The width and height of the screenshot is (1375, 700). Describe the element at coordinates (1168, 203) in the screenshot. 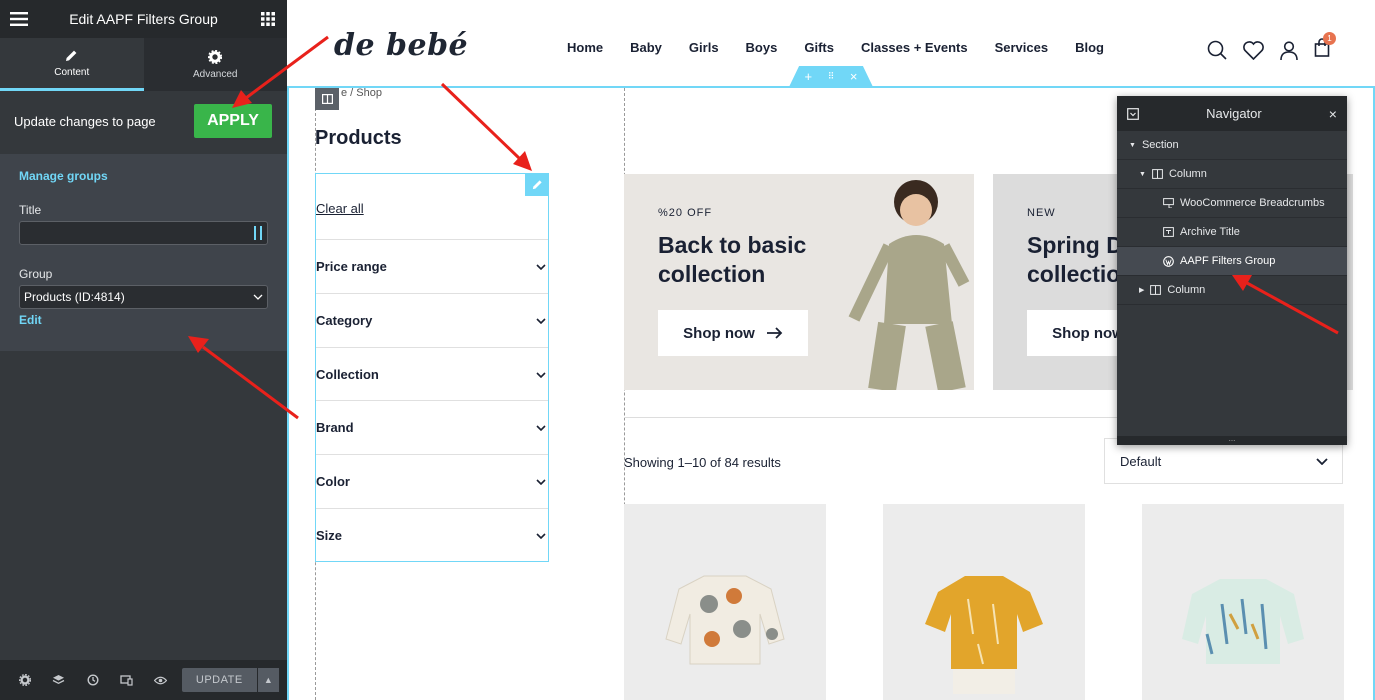

I see `breadcrumbs-widget-icon` at that location.